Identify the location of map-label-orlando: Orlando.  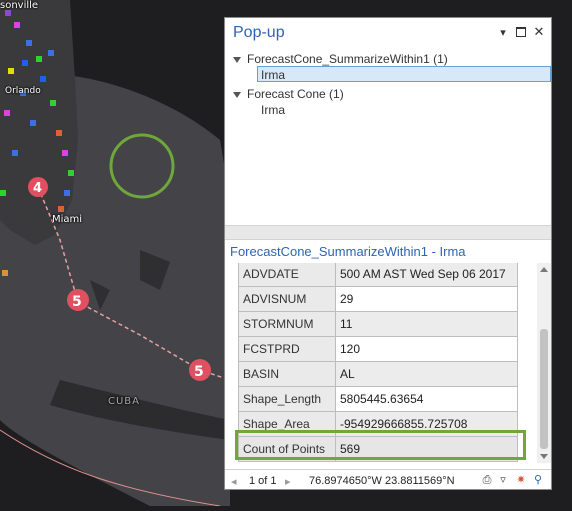
(23, 91).